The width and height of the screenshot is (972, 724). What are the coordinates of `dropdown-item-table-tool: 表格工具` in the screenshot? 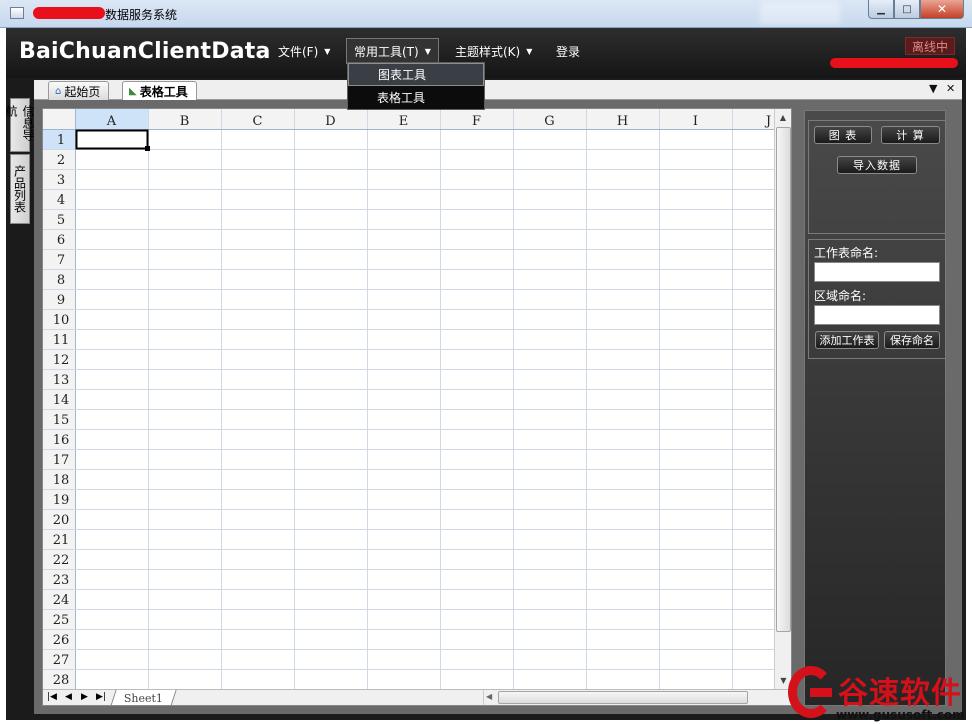 It's located at (416, 97).